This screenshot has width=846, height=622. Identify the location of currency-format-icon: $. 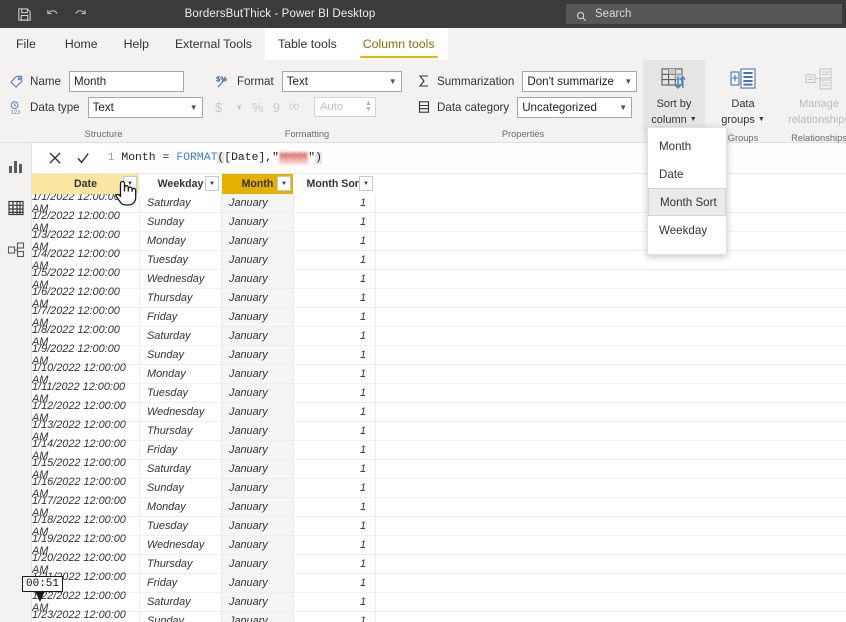
(218, 107).